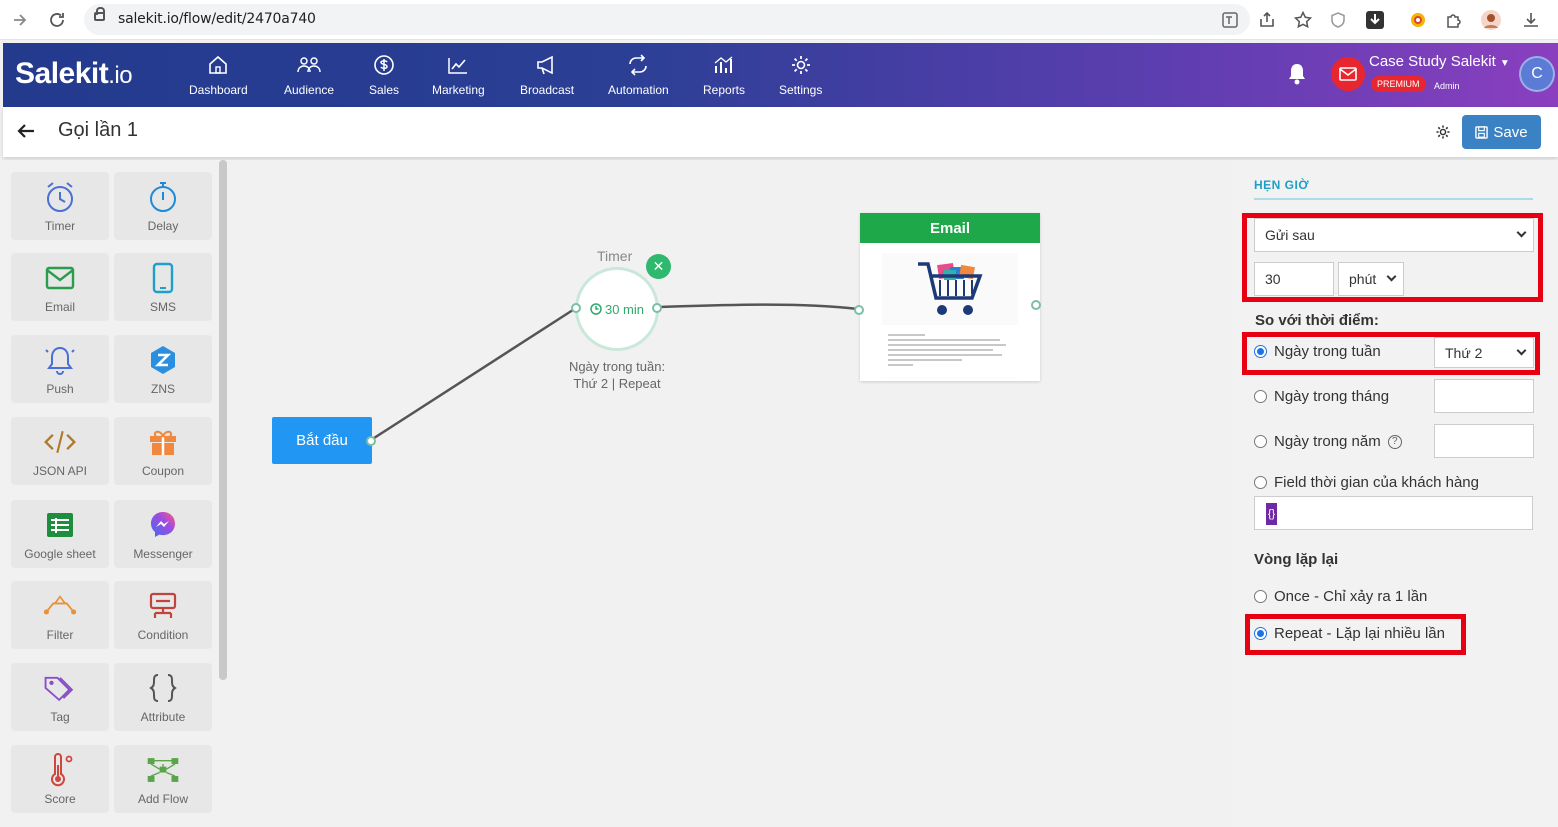  What do you see at coordinates (617, 366) in the screenshot?
I see `timer-summary-line1: Ngày trong tuần:` at bounding box center [617, 366].